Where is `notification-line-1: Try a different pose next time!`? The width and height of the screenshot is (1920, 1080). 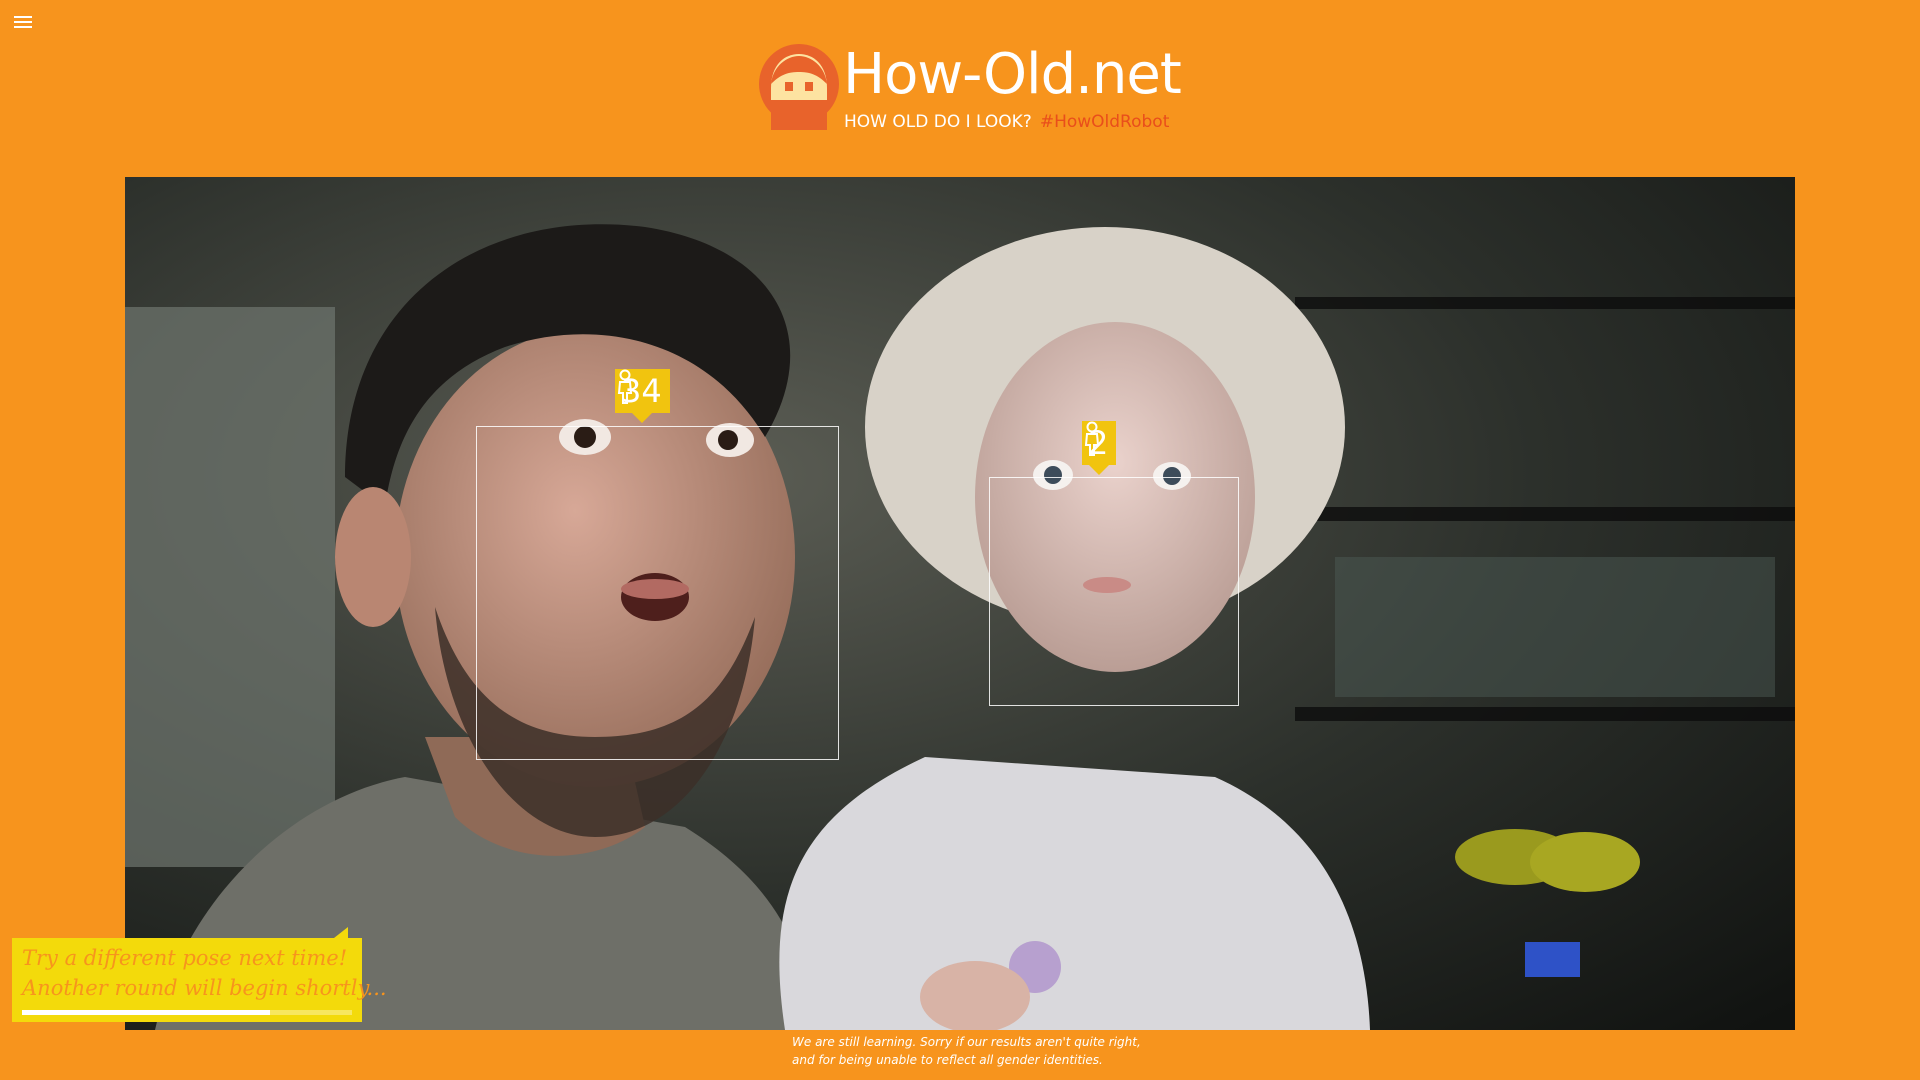 notification-line-1: Try a different pose next time! is located at coordinates (185, 958).